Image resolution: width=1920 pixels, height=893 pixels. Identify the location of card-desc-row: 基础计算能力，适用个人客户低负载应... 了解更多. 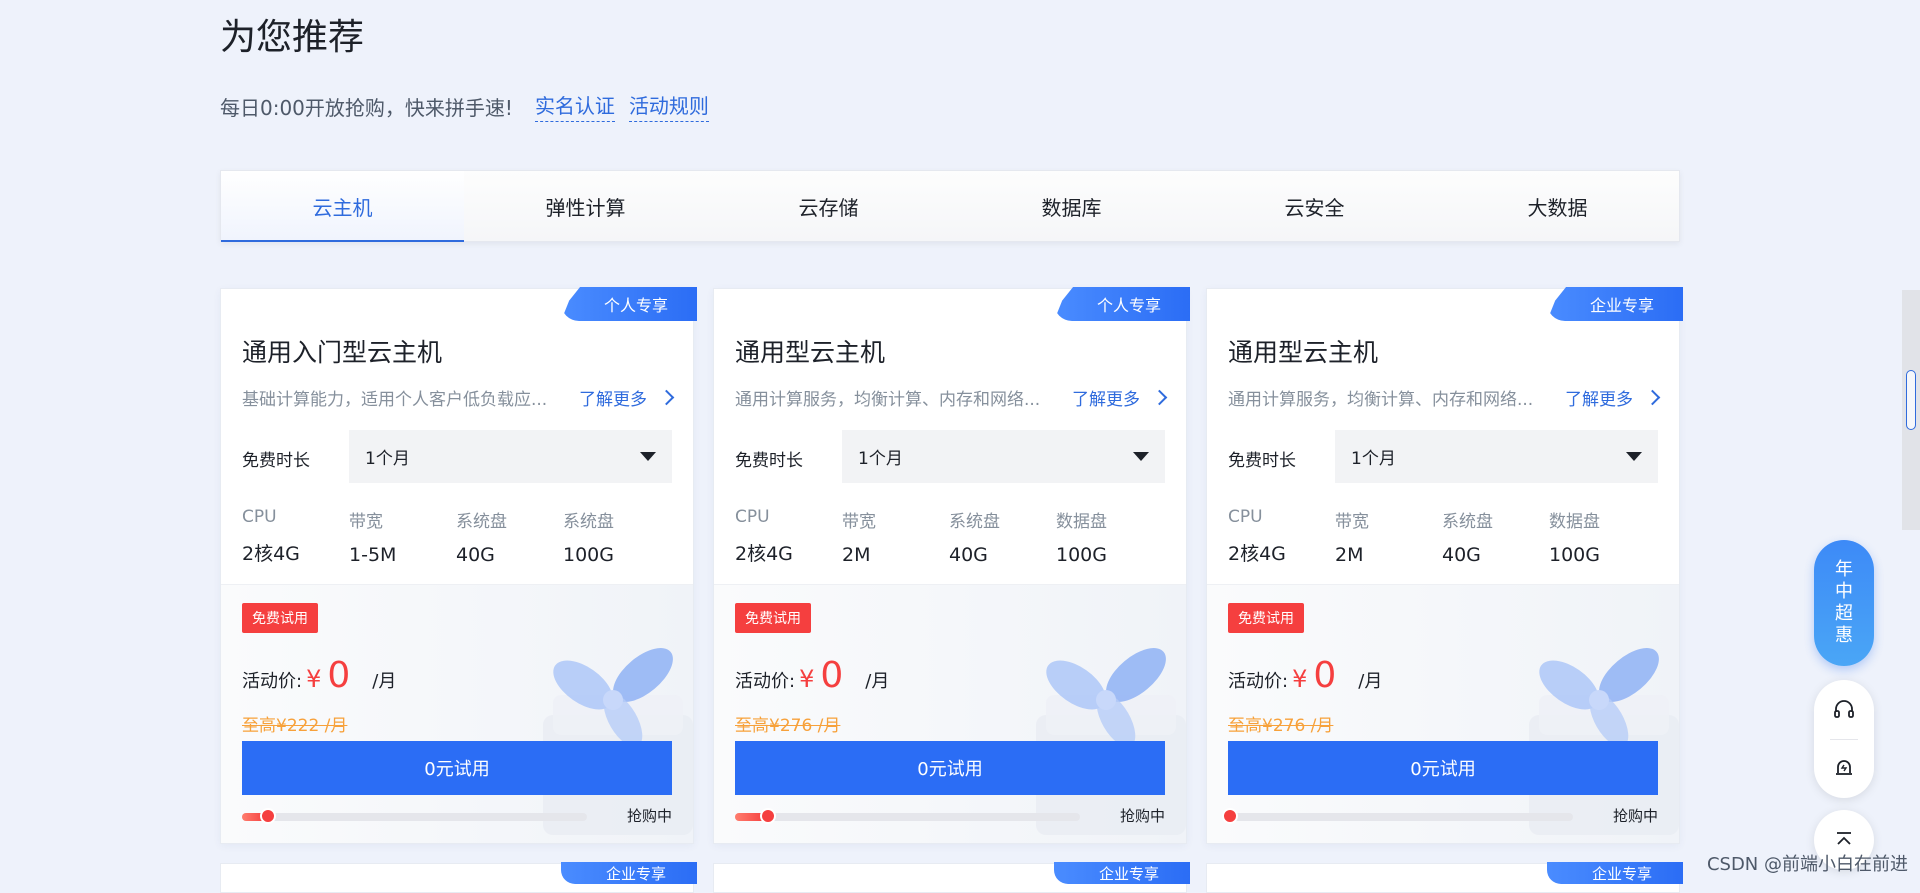
(458, 397).